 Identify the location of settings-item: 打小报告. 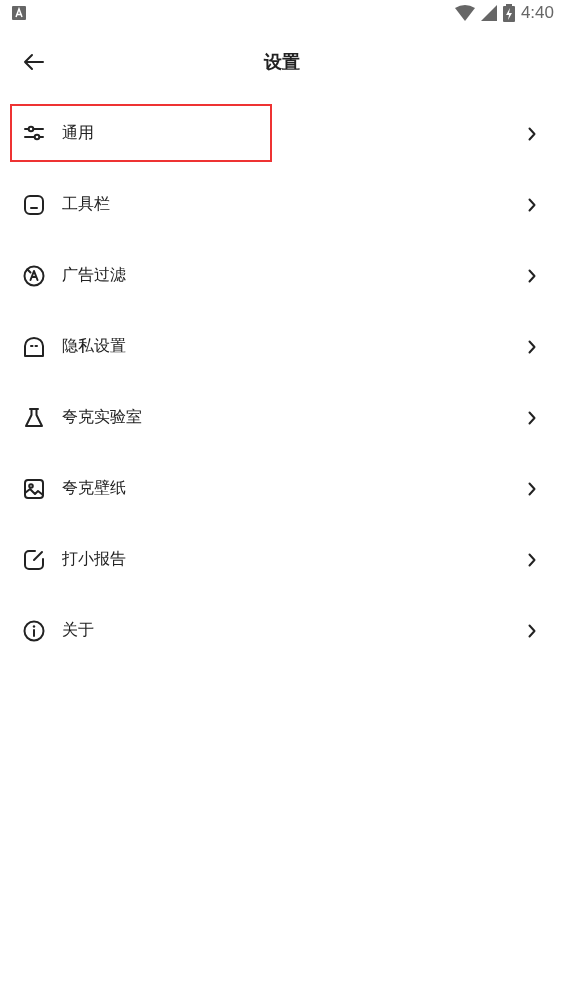
(282, 559).